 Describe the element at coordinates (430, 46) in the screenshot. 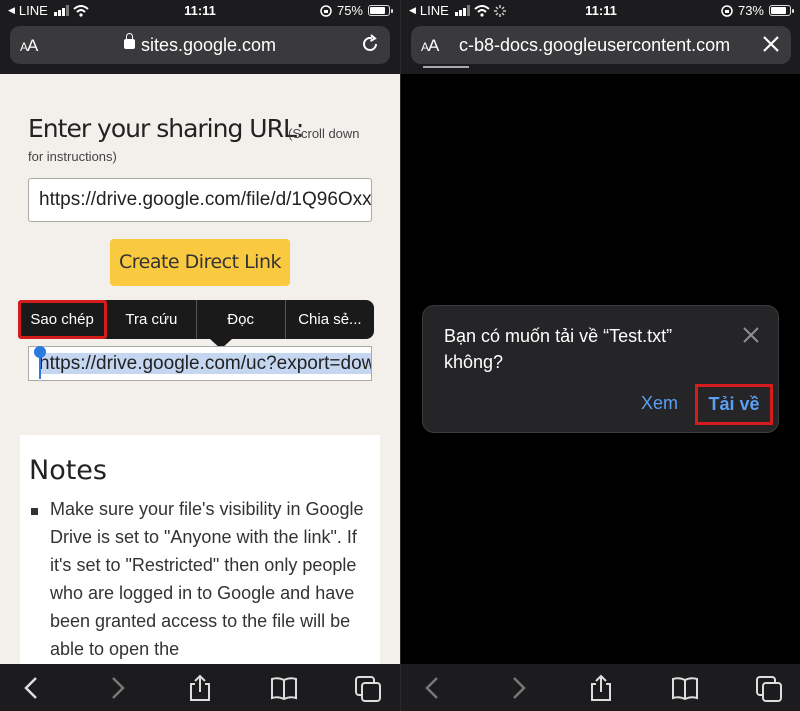

I see `reader-options-button: AA` at that location.